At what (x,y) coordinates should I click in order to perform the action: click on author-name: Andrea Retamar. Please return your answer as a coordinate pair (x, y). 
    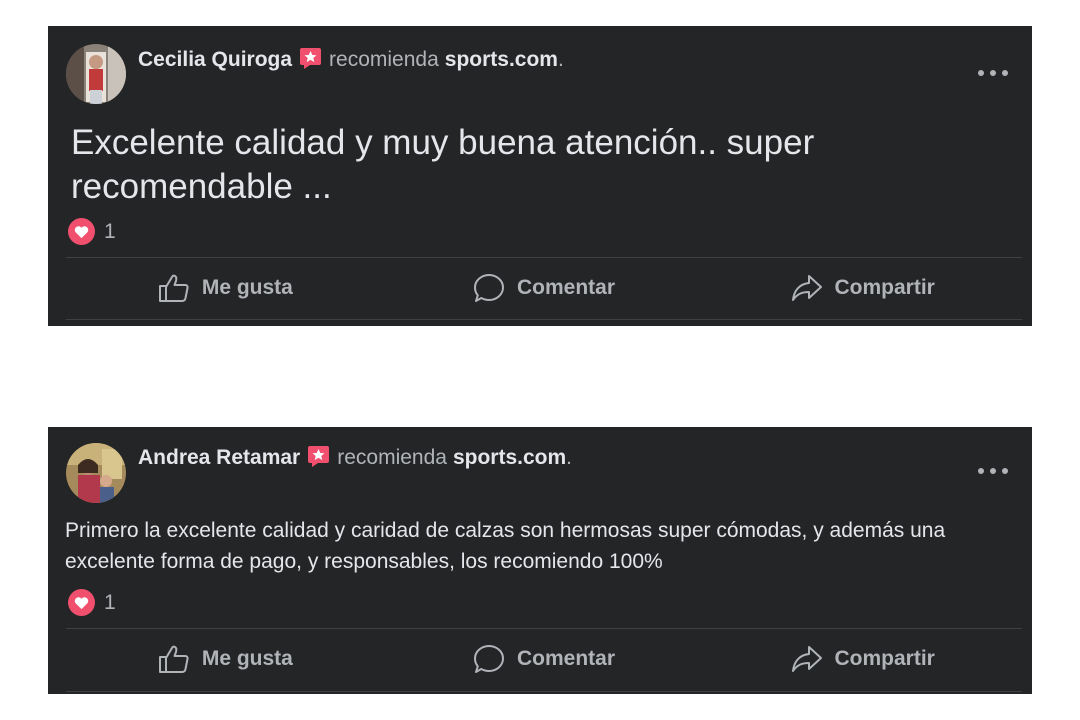
    Looking at the image, I should click on (219, 458).